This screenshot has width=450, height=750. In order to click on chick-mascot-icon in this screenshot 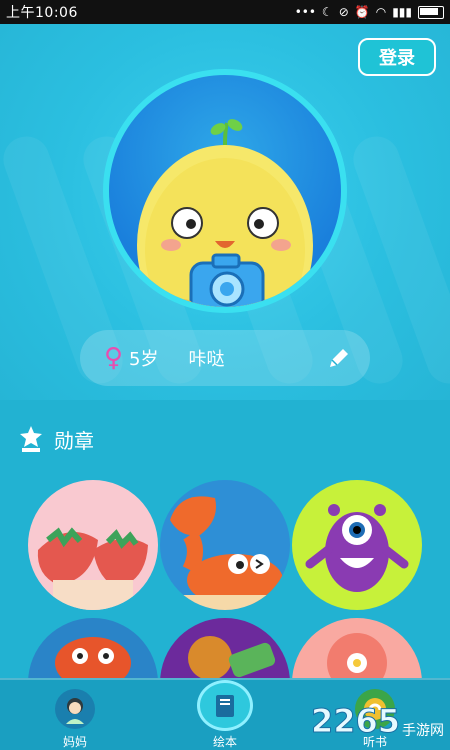, I will do `click(225, 213)`.